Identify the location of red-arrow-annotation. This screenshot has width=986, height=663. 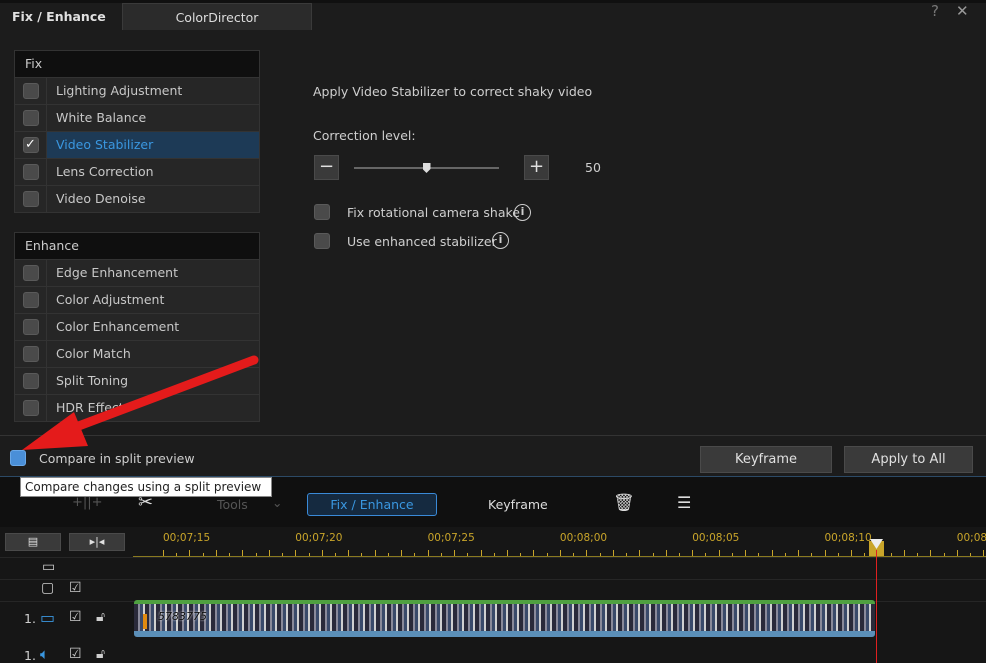
(140, 402).